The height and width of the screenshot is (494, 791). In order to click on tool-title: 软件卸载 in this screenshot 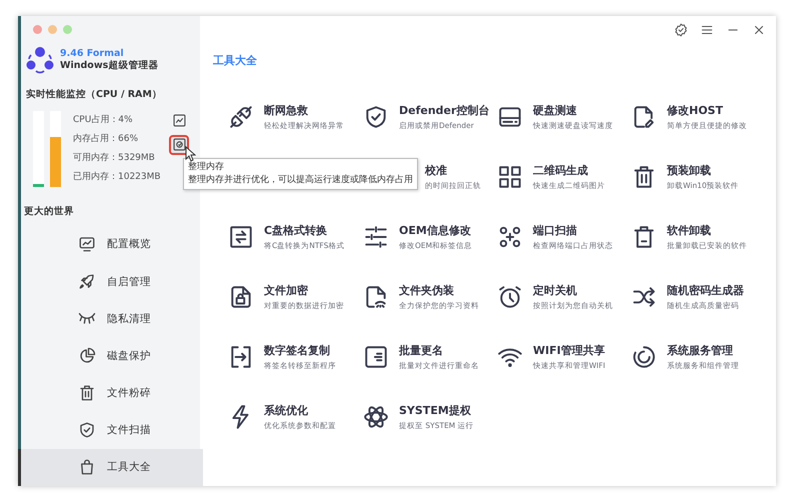, I will do `click(689, 230)`.